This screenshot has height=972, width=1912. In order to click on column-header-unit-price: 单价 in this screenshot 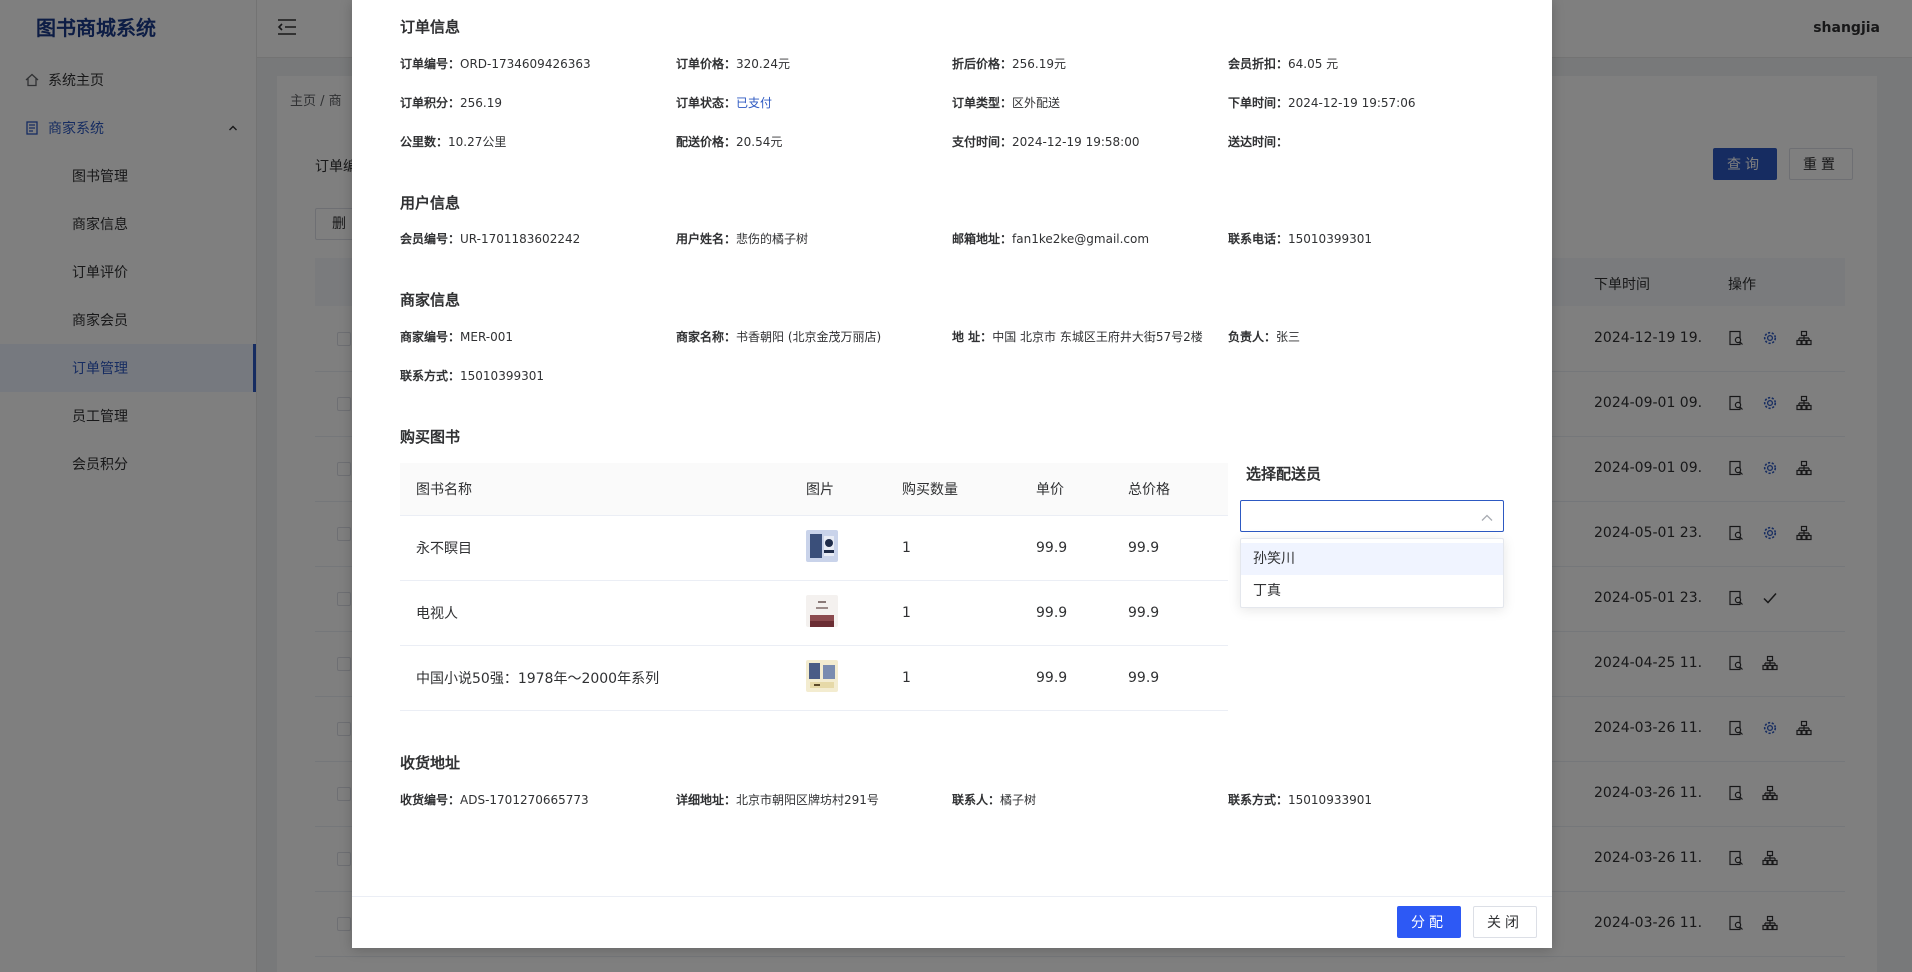, I will do `click(1050, 490)`.